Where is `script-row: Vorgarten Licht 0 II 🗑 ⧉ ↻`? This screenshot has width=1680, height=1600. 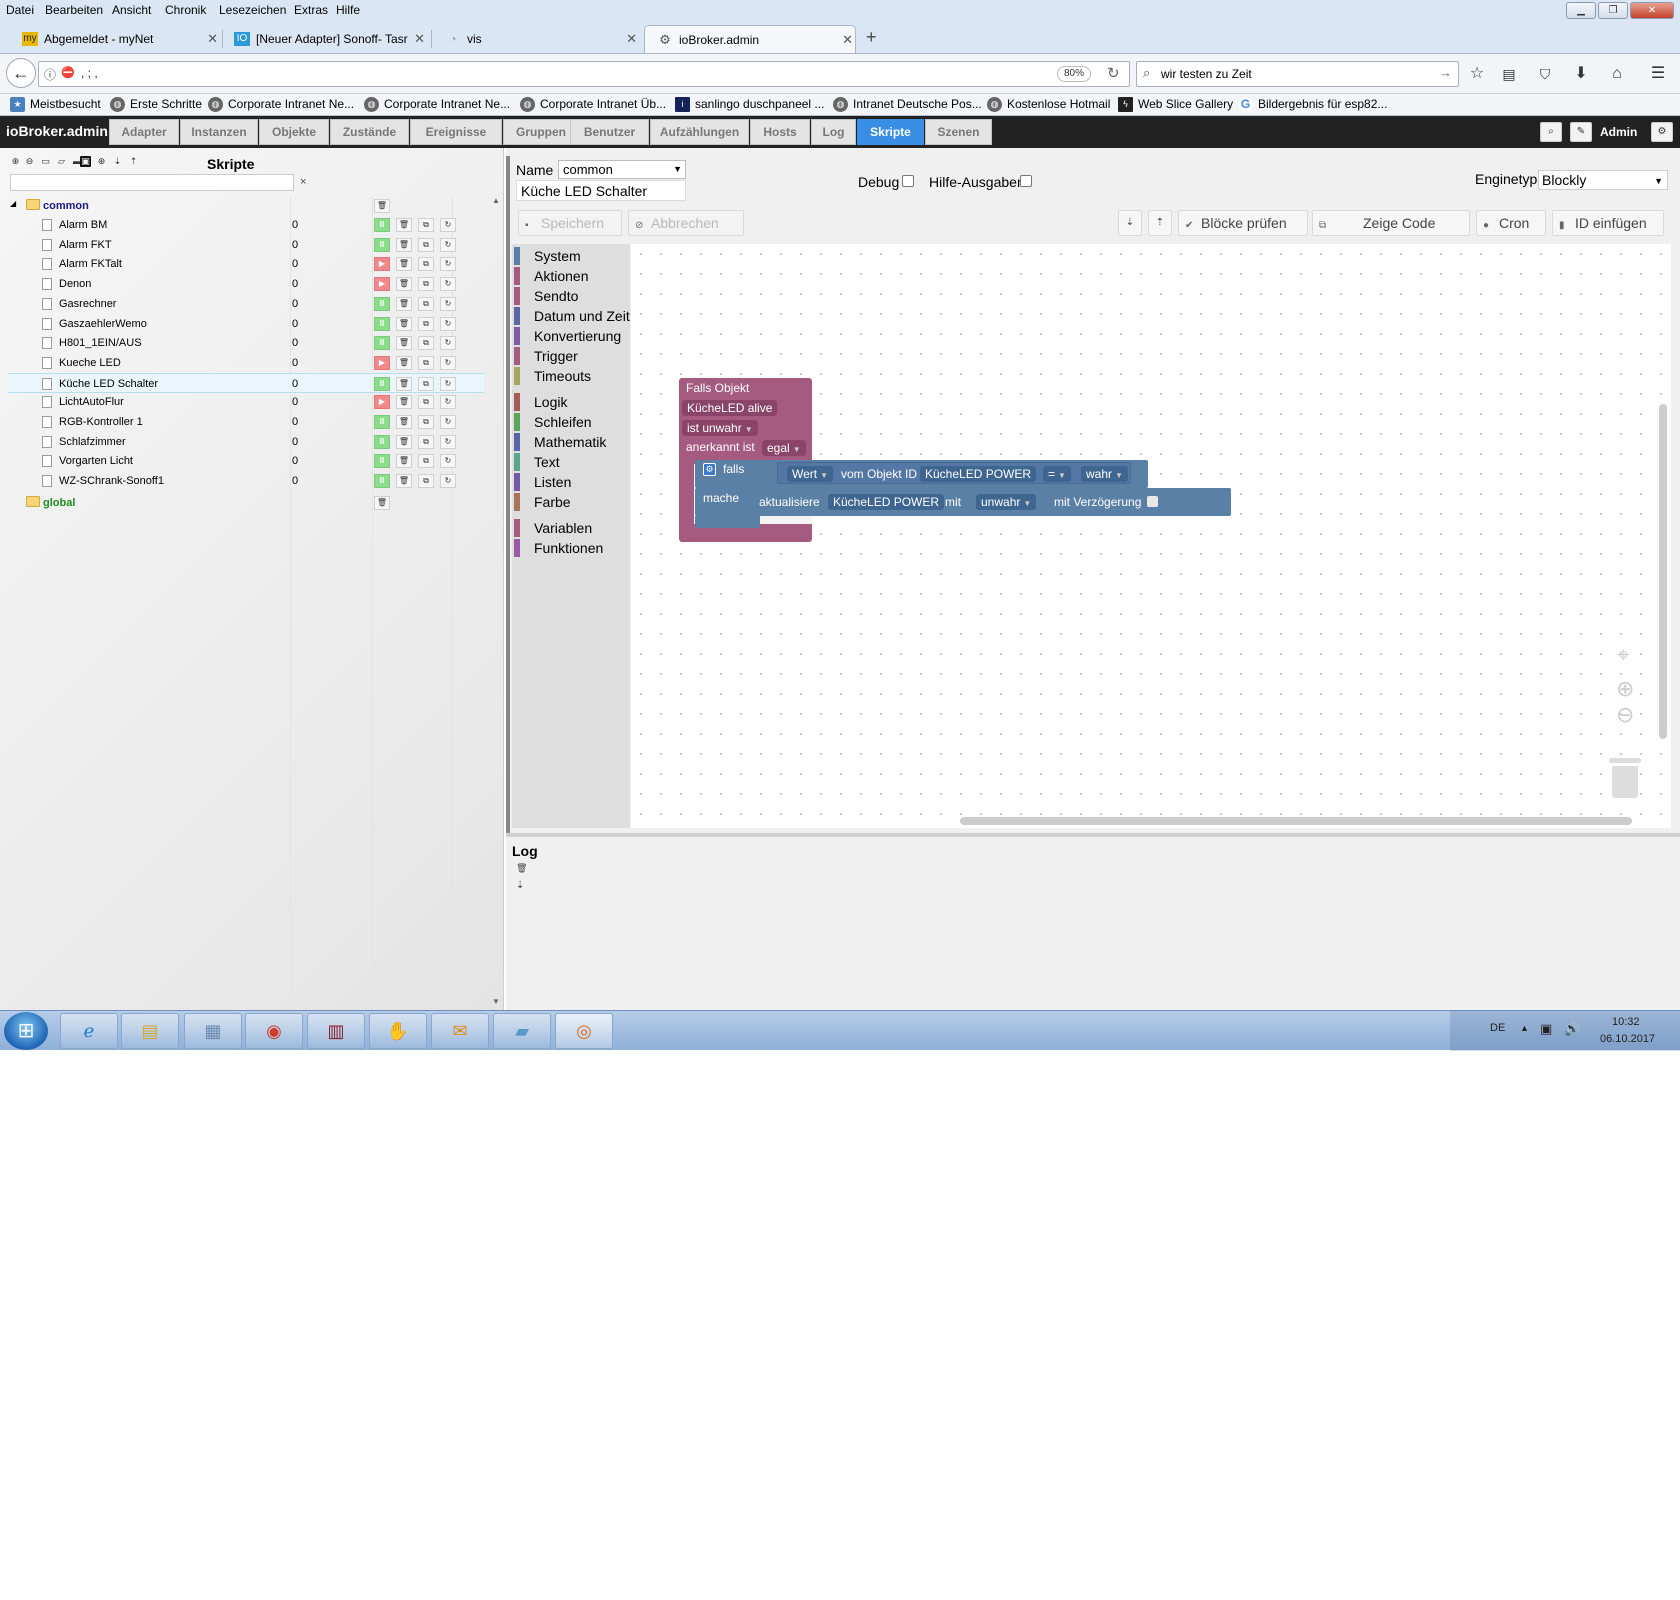
script-row: Vorgarten Licht 0 II 🗑 ⧉ ↻ is located at coordinates (246, 461).